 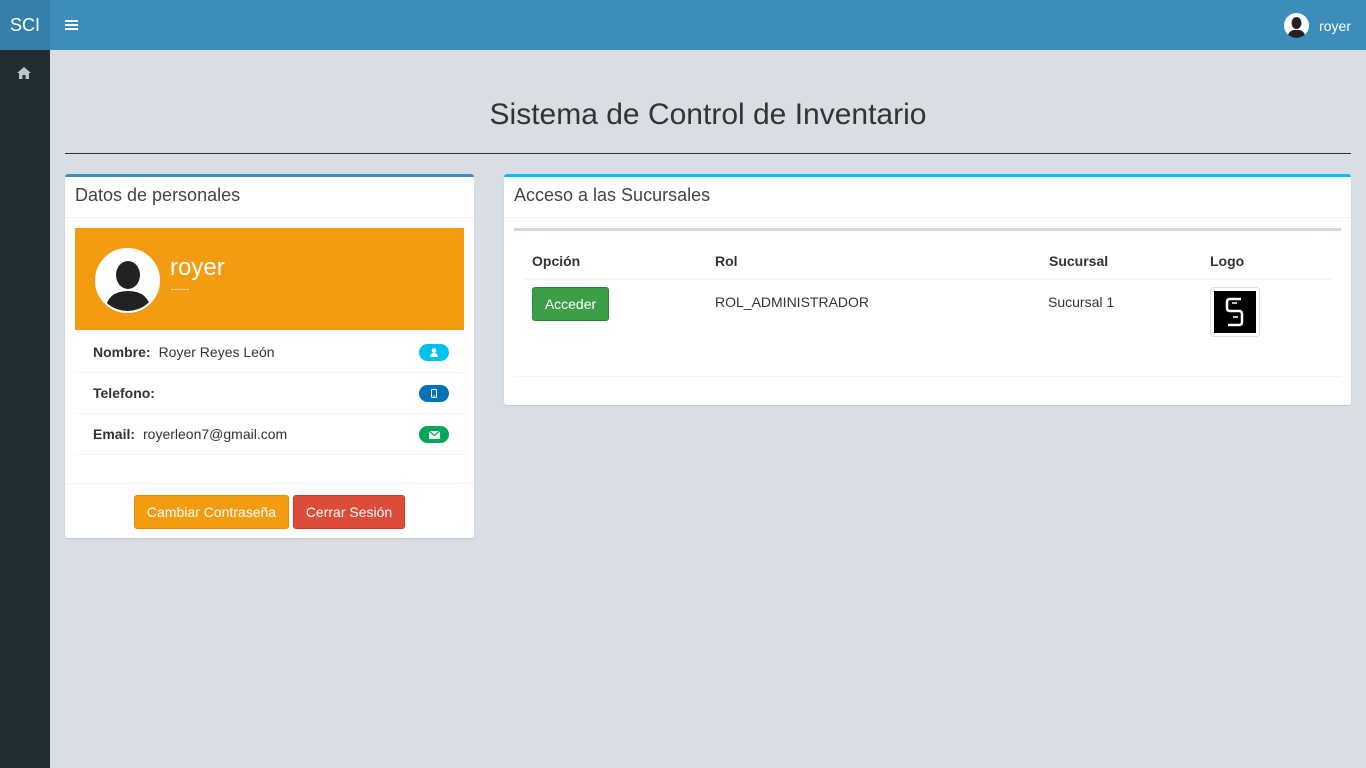 What do you see at coordinates (25, 25) in the screenshot?
I see `app-logo: SCI` at bounding box center [25, 25].